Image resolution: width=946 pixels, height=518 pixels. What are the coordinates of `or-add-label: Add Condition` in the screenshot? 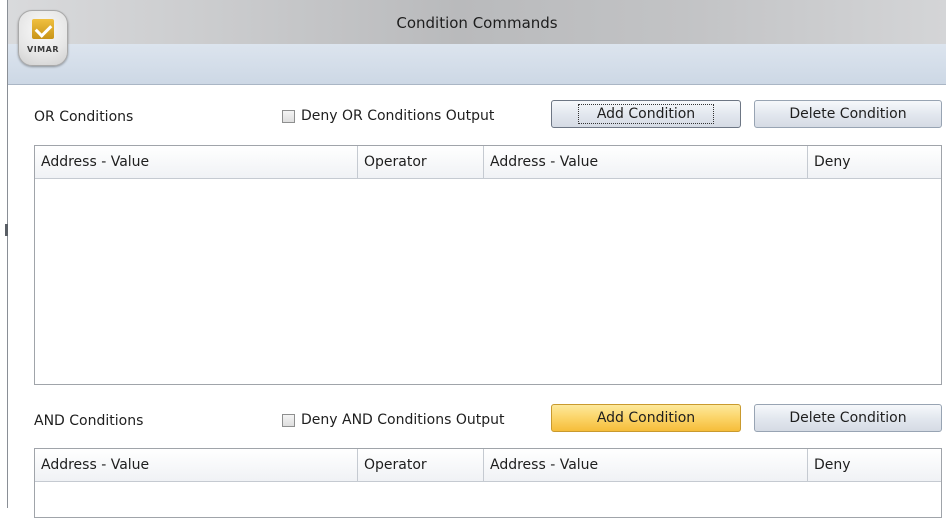 It's located at (646, 114).